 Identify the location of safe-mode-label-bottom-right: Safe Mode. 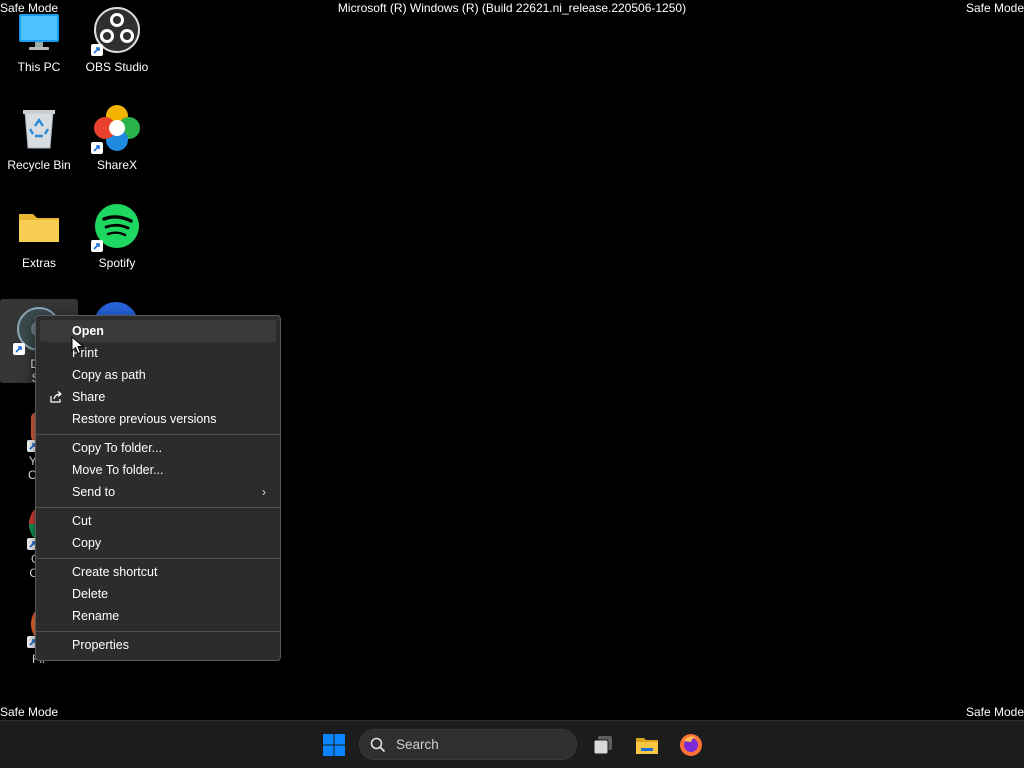
(994, 712).